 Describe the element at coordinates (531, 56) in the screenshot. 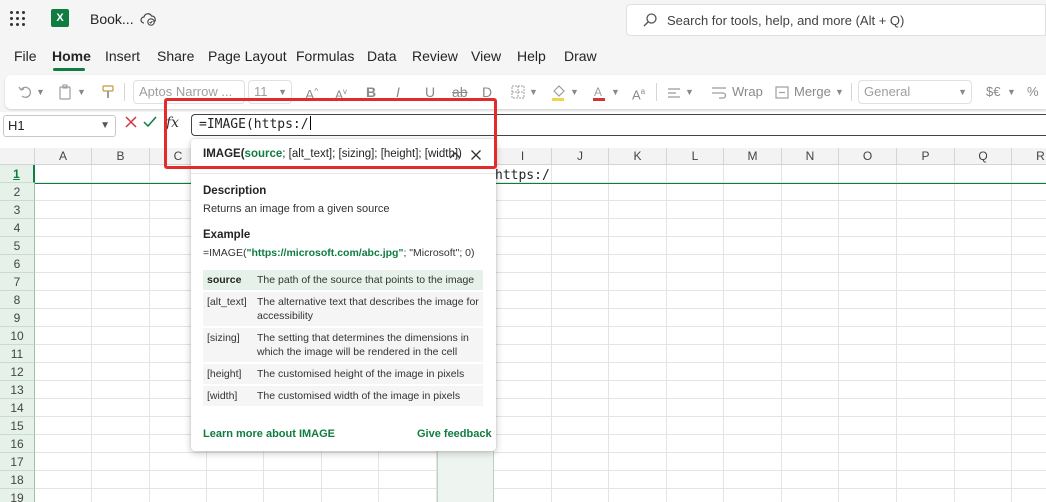

I see `menu-help: Help` at that location.